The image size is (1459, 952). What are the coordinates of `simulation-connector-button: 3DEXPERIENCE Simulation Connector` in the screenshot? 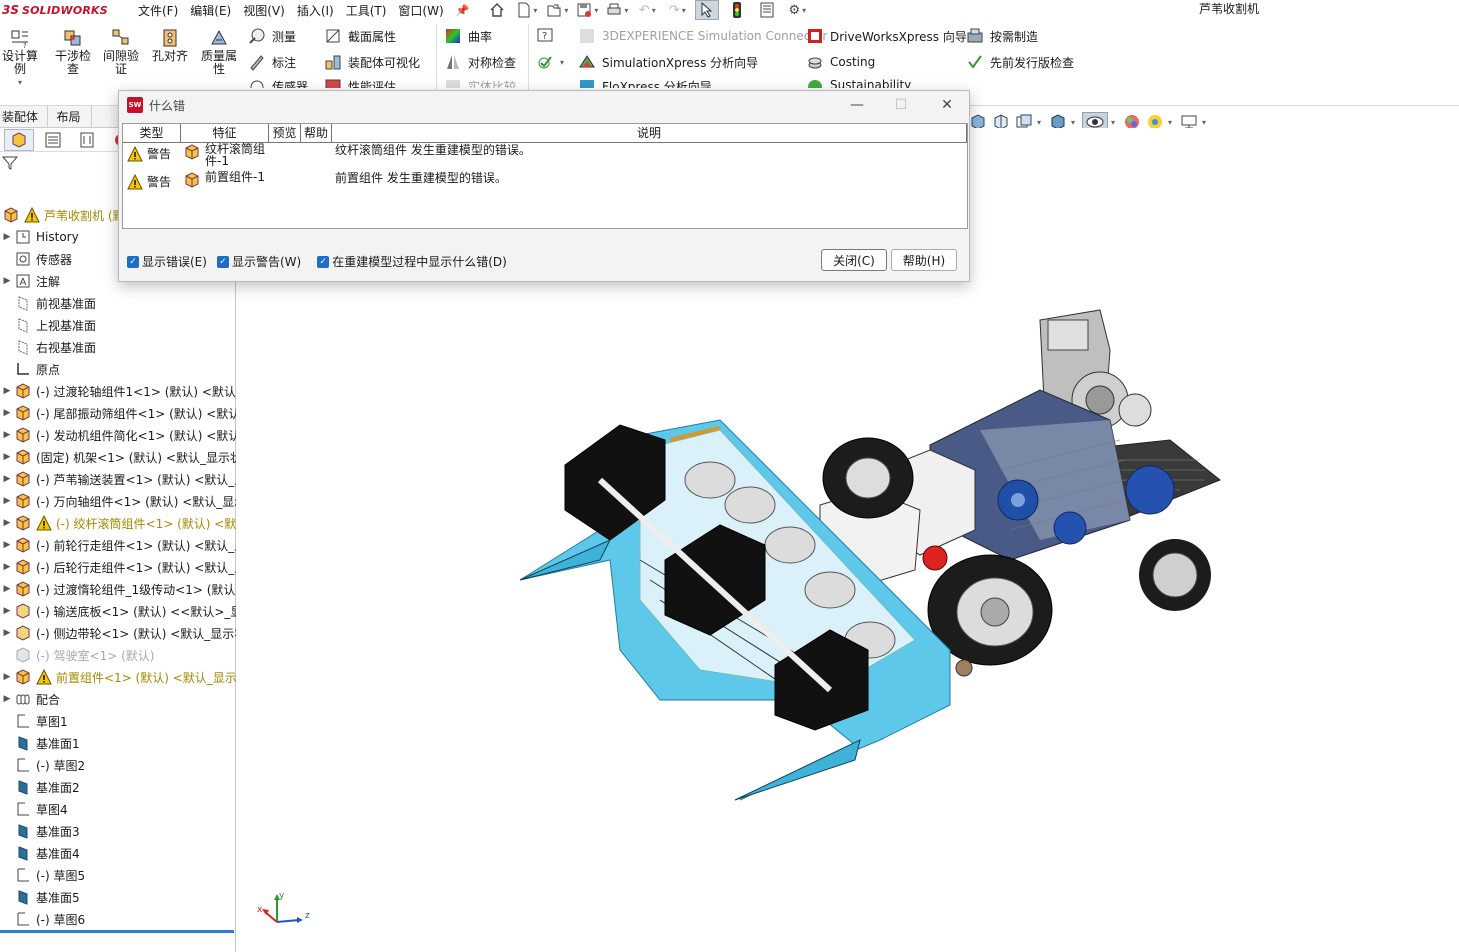 It's located at (702, 36).